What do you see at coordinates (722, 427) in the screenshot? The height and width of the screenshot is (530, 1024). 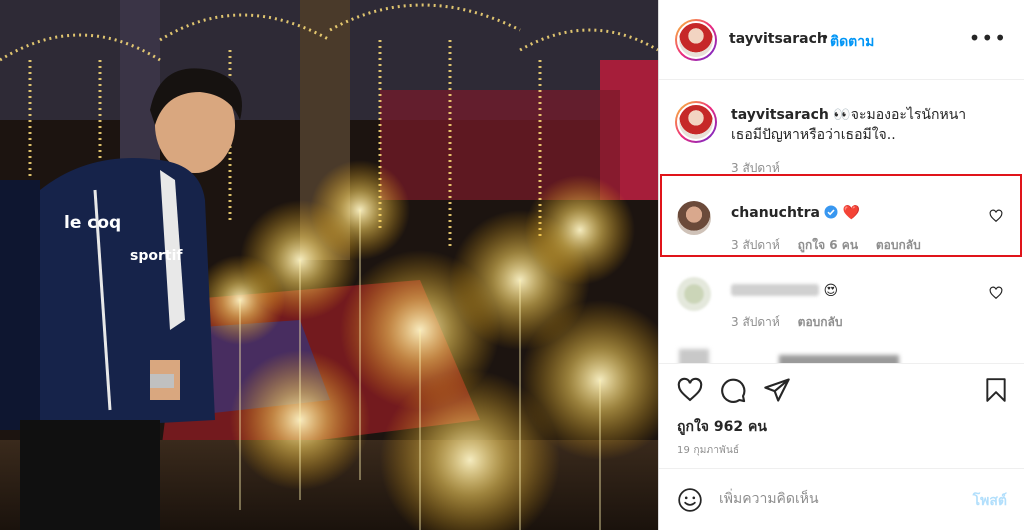 I see `likes-count: ถูกใจ 962 คน` at bounding box center [722, 427].